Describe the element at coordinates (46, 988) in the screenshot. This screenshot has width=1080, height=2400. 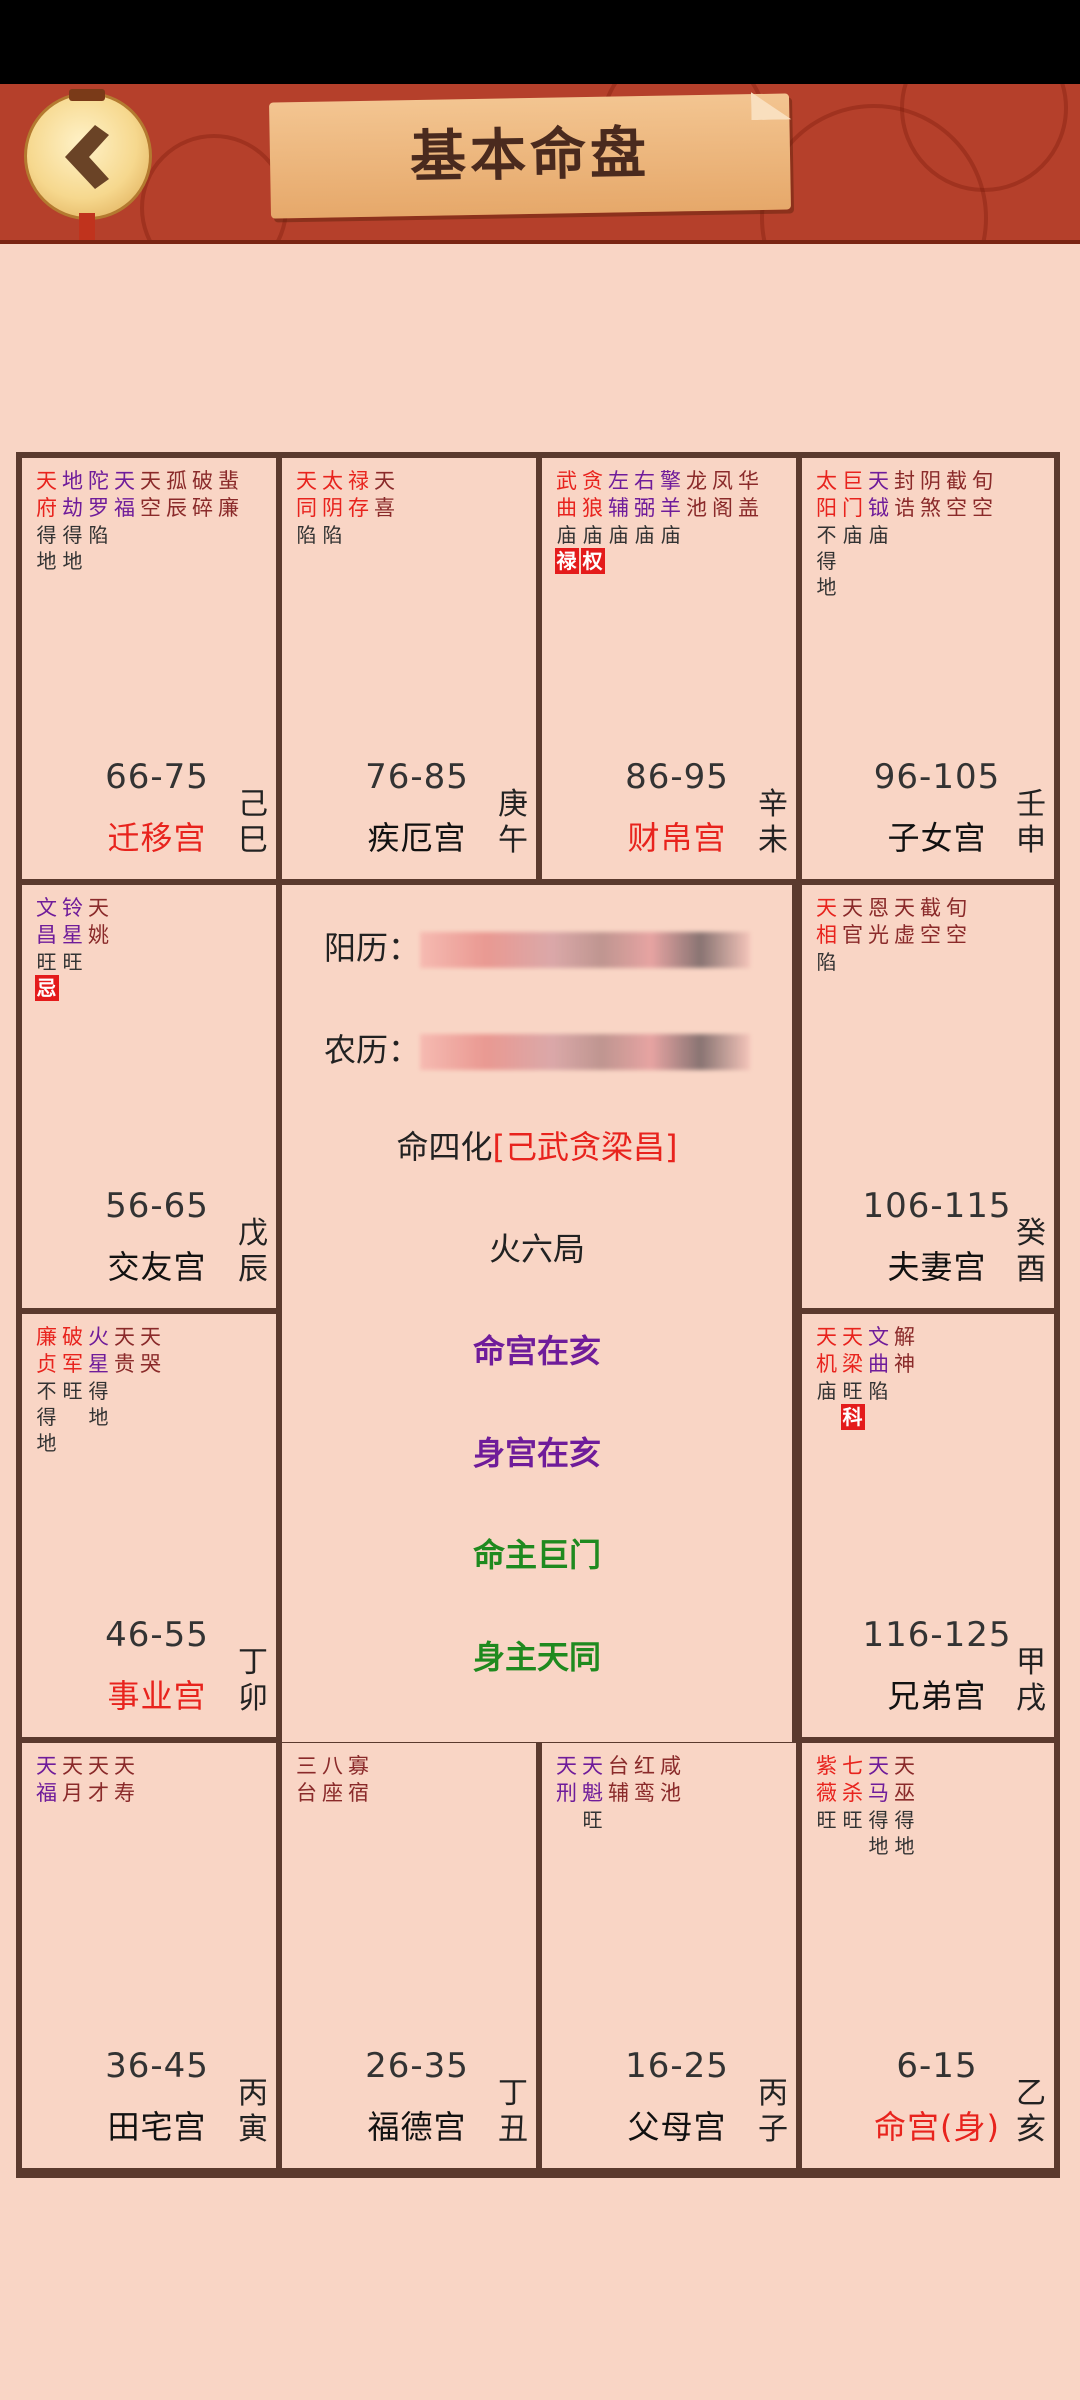
I see `sihua-badge: 忌` at that location.